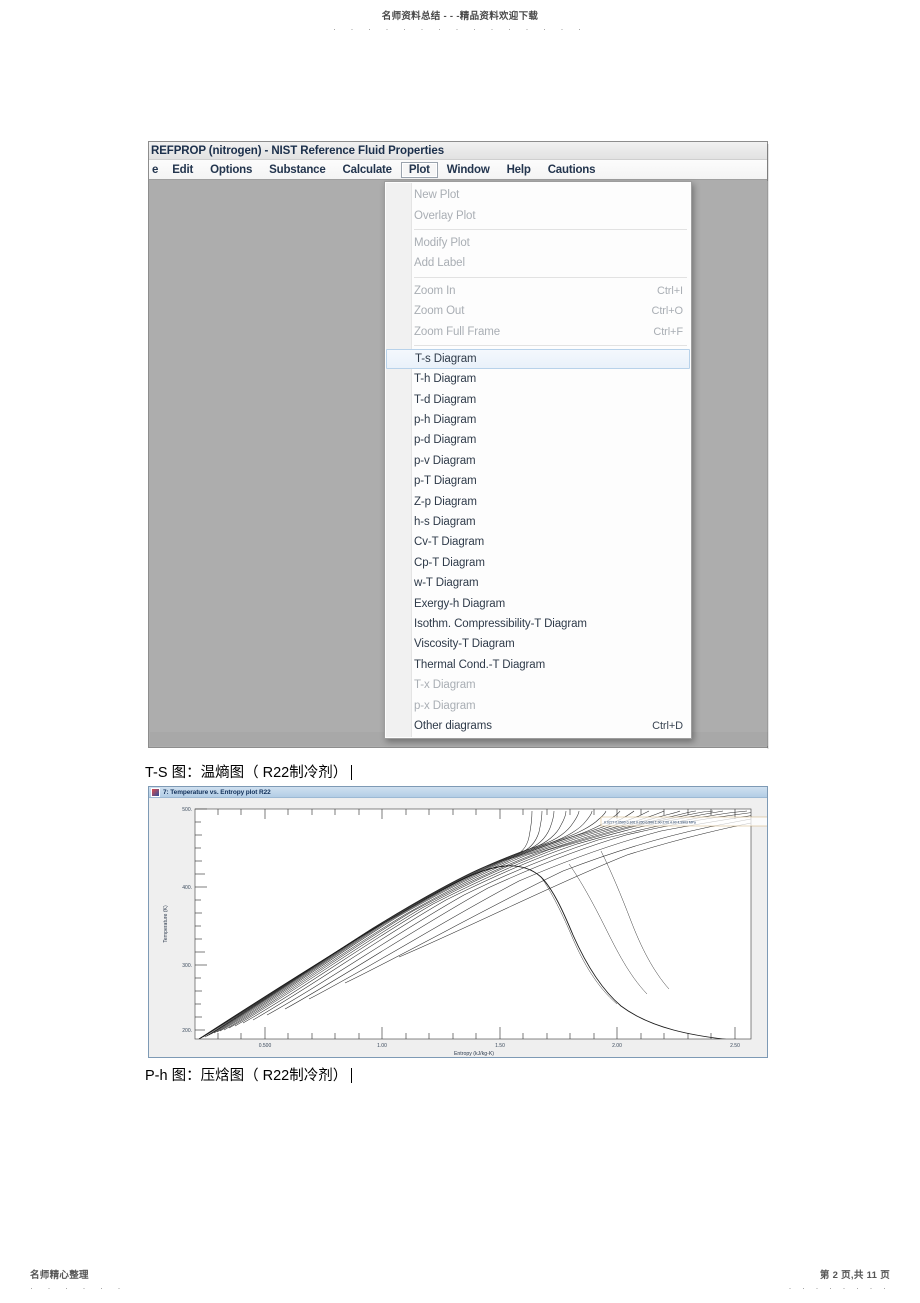  I want to click on menu-edit: Edit, so click(182, 170).